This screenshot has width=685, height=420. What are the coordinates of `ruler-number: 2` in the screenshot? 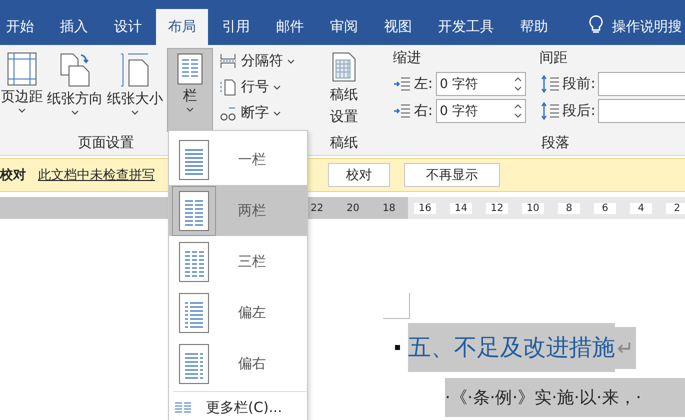 It's located at (675, 208).